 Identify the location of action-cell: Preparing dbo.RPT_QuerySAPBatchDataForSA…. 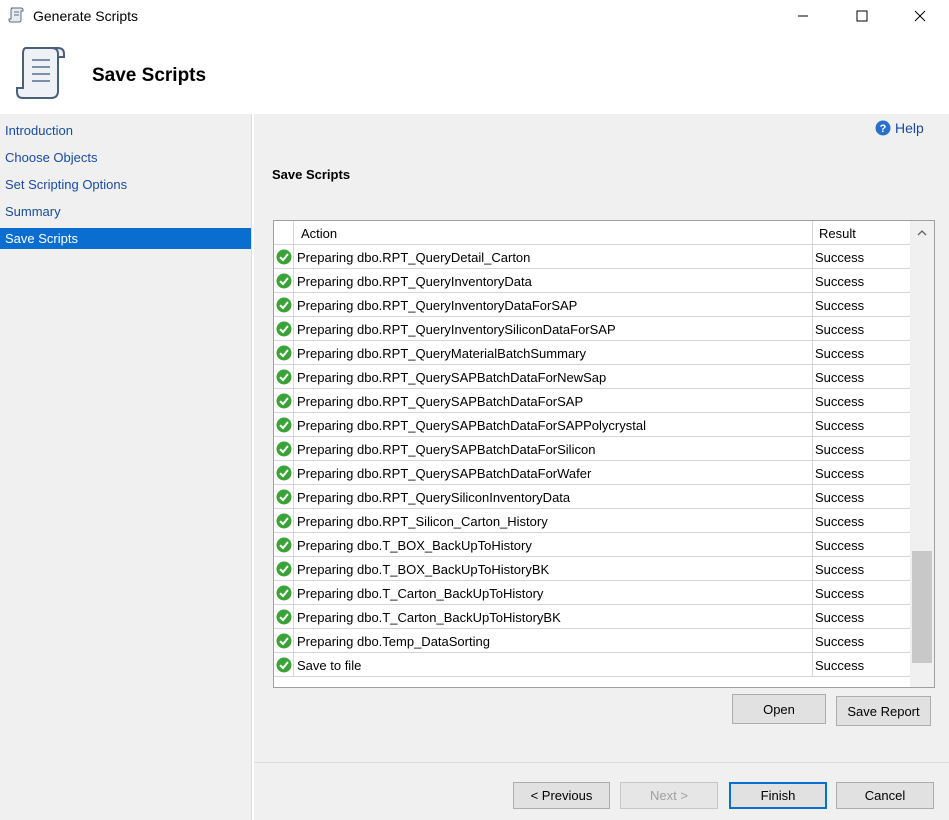
(440, 401).